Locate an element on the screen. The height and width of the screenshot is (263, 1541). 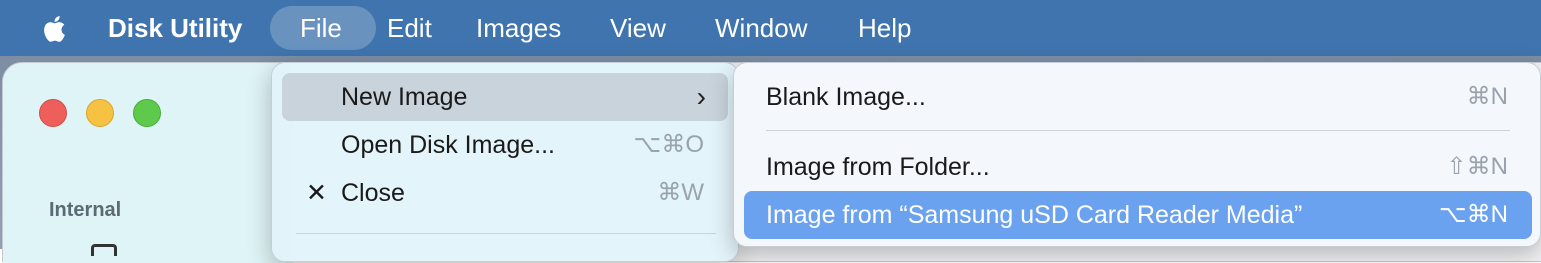
window-sidebar: Internal is located at coordinates (148, 163).